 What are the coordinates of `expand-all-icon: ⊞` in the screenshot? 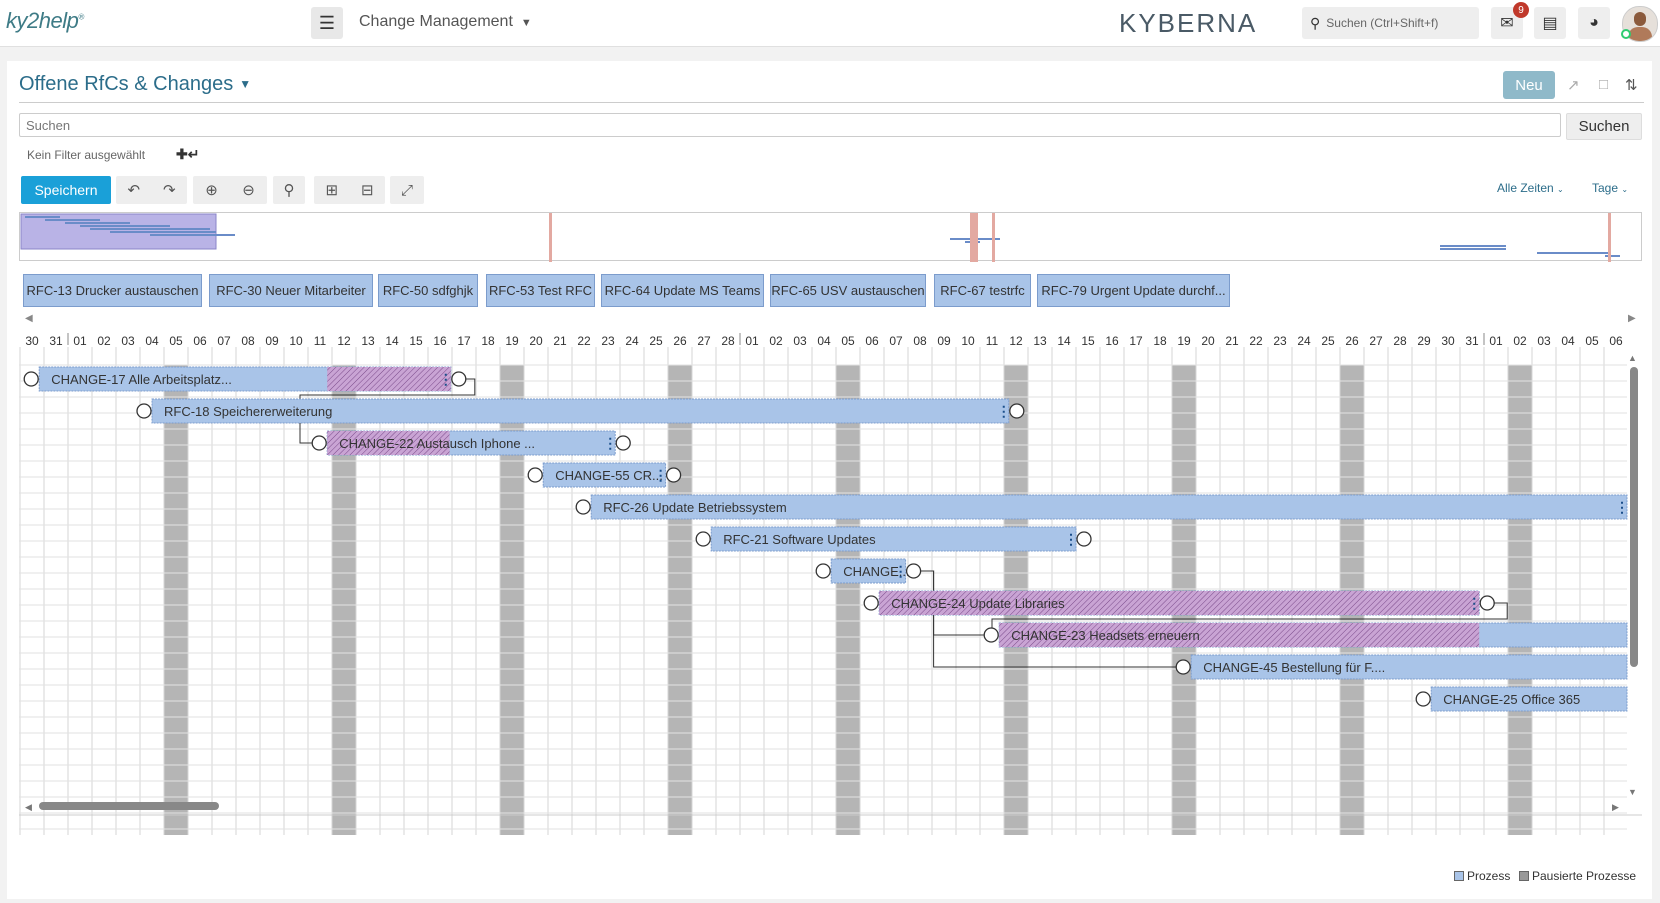 It's located at (331, 190).